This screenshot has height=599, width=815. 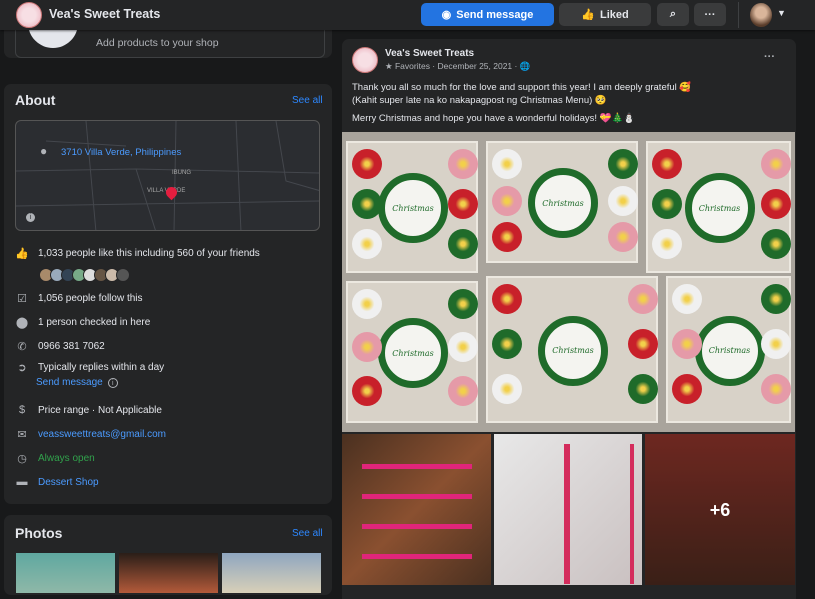 I want to click on dollar-icon: $, so click(x=22, y=410).